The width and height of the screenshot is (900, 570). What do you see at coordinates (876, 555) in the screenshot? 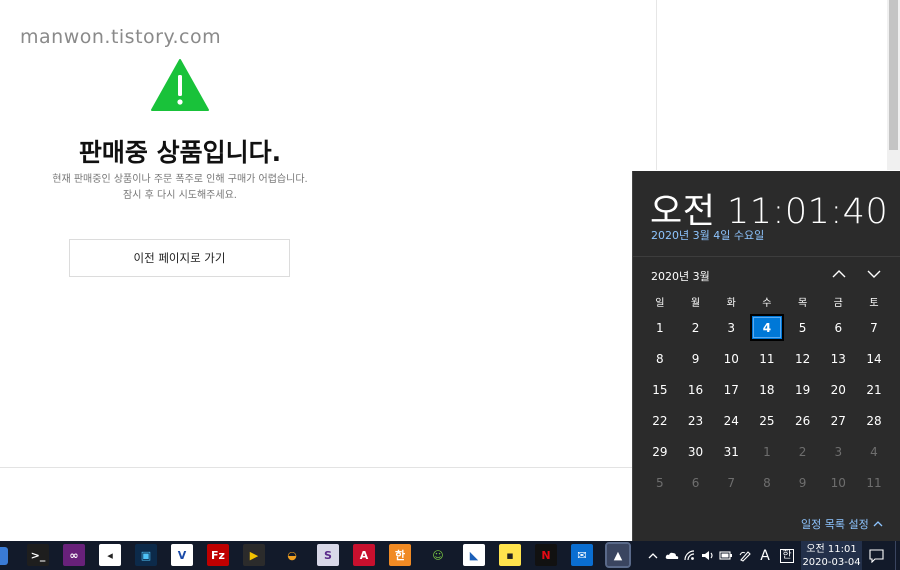
I see `action-center-icon` at bounding box center [876, 555].